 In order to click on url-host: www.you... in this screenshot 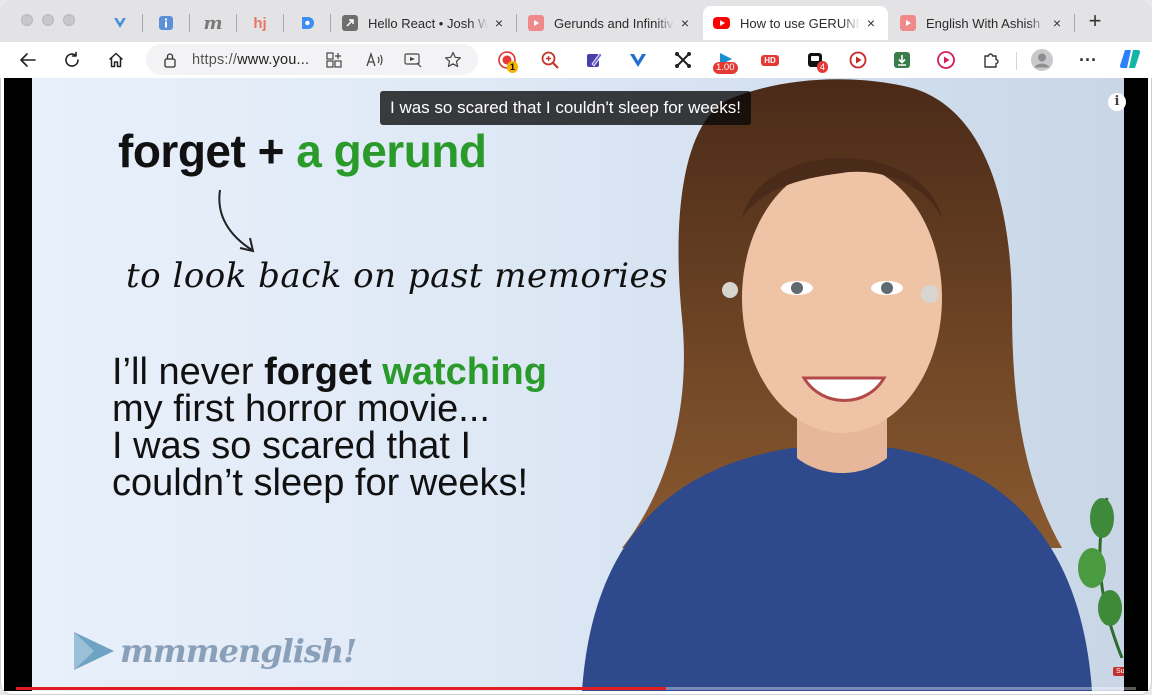, I will do `click(273, 60)`.